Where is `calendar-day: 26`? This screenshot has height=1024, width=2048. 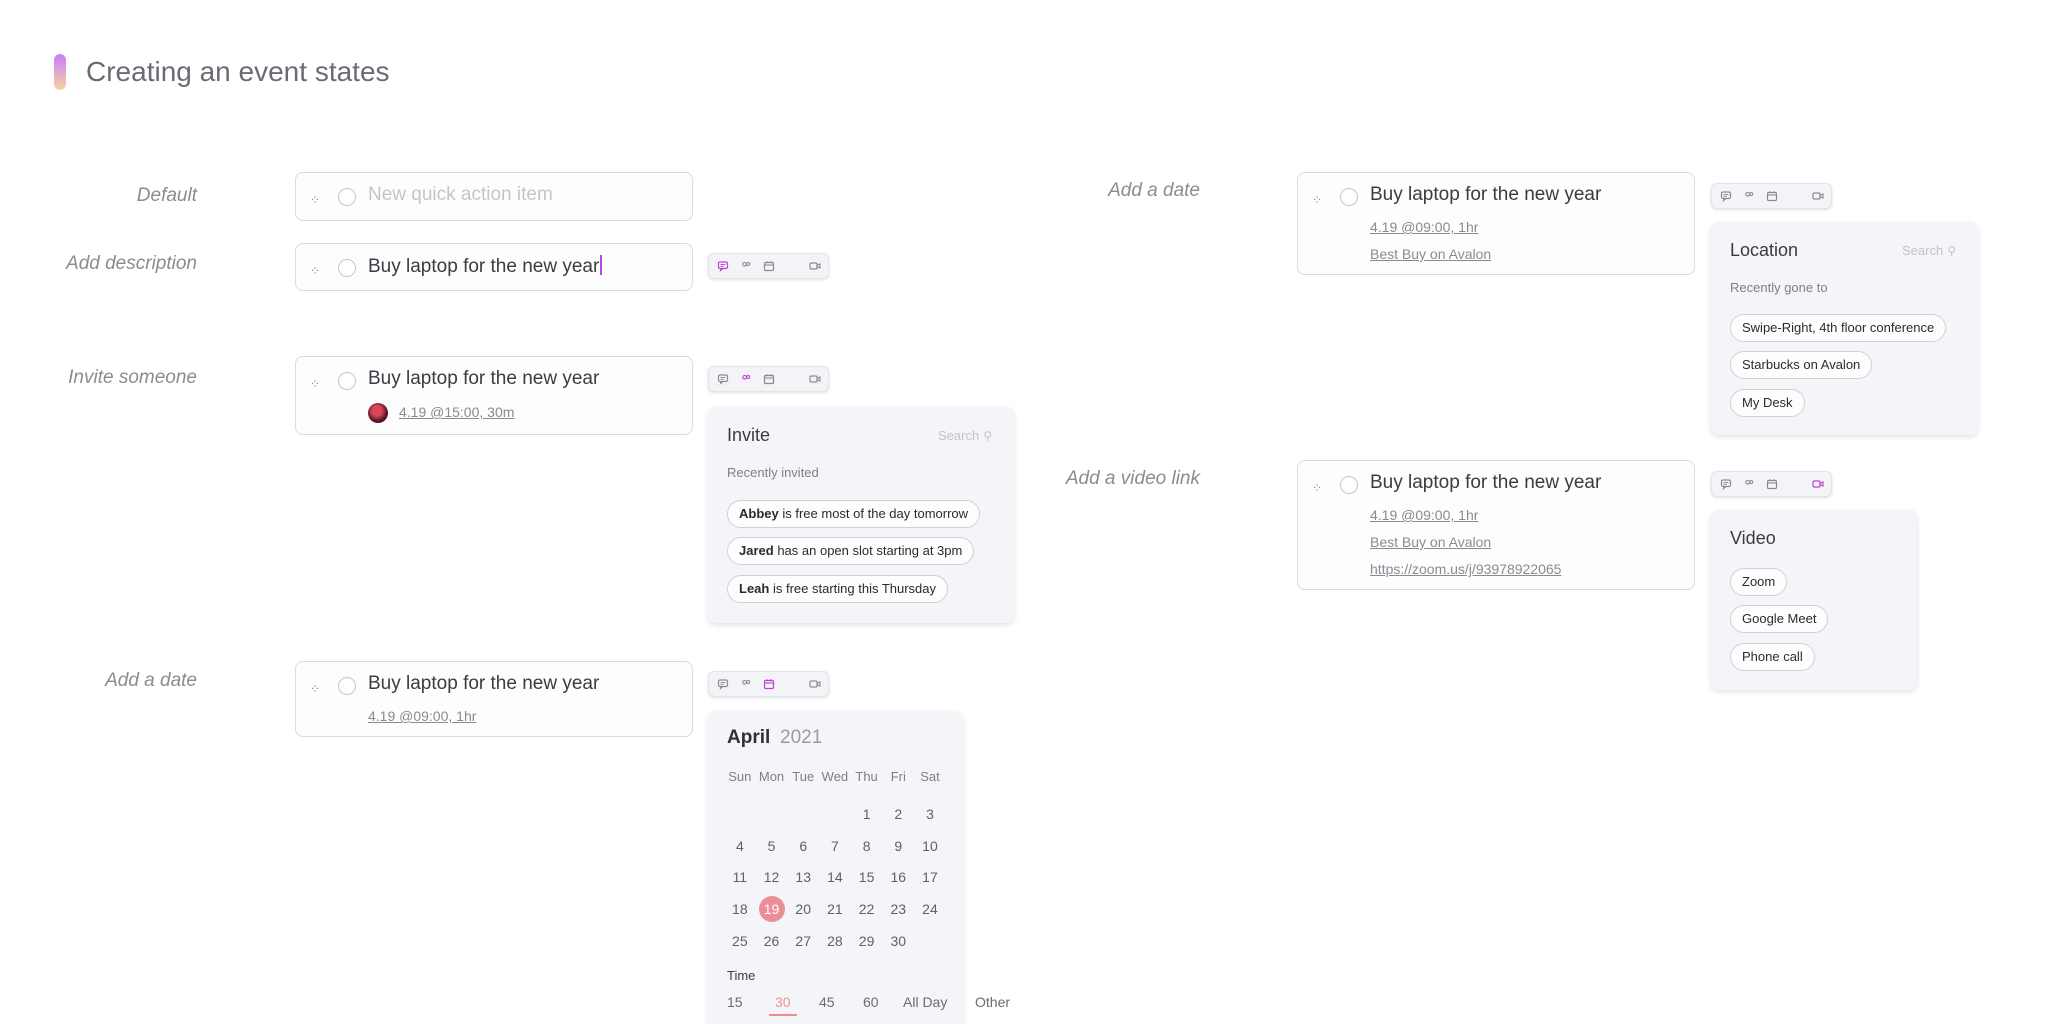
calendar-day: 26 is located at coordinates (772, 944).